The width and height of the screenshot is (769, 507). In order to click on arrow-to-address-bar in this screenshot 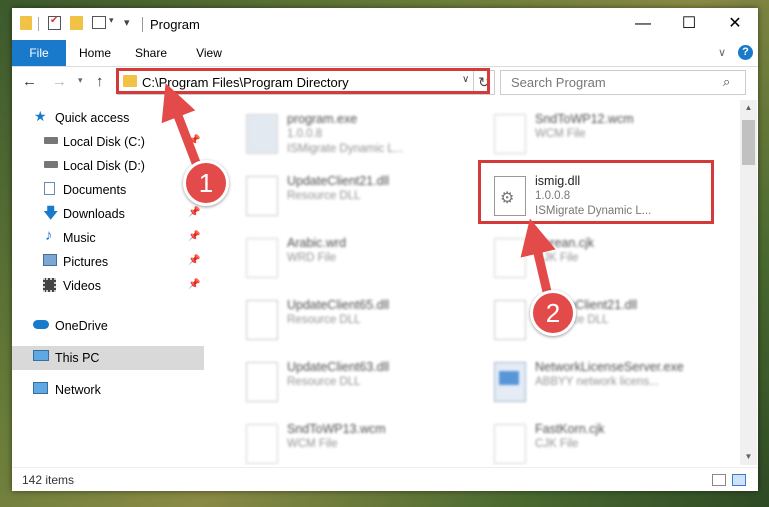, I will do `click(182, 126)`.